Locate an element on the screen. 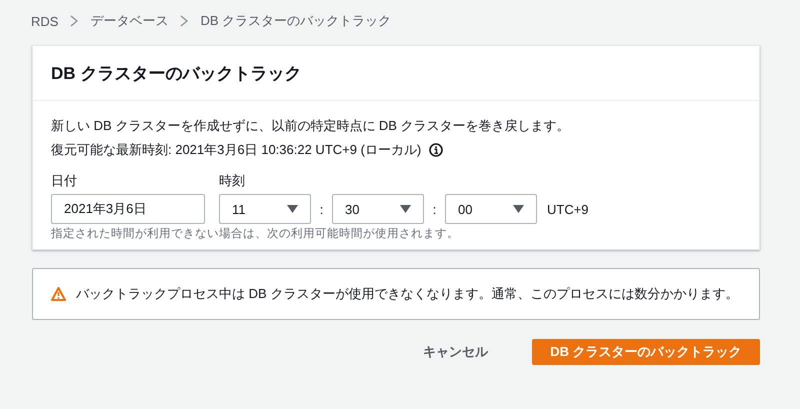  warning-icon is located at coordinates (58, 294).